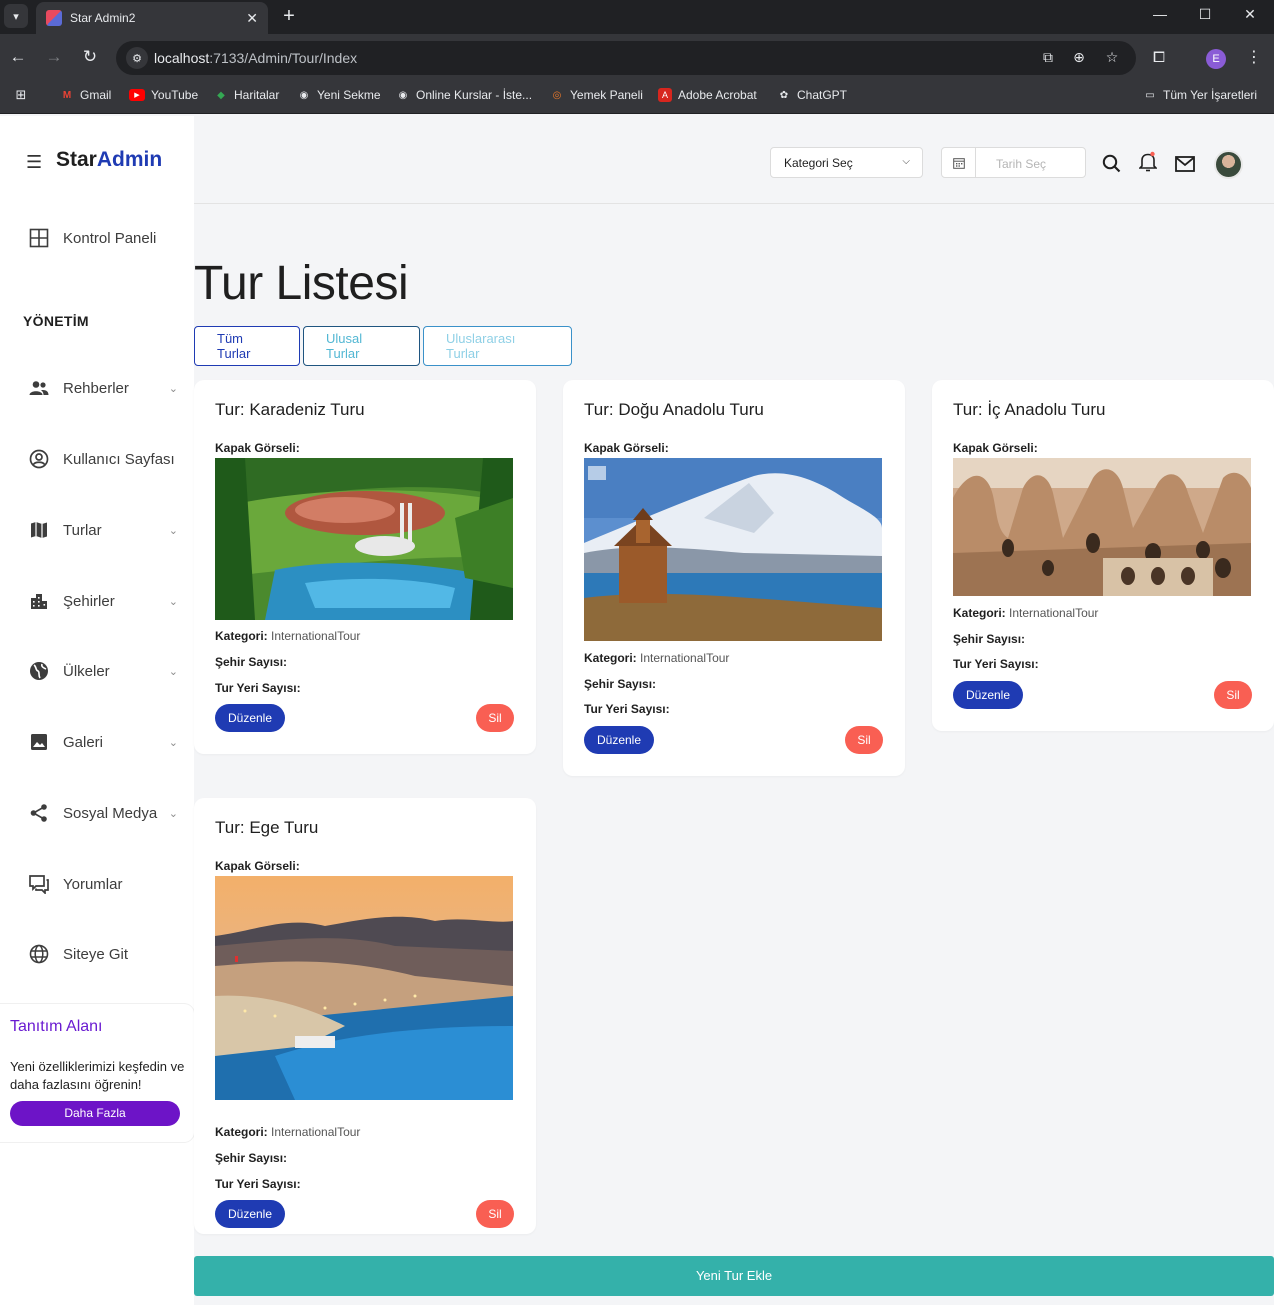 The height and width of the screenshot is (1305, 1274). Describe the element at coordinates (1228, 164) in the screenshot. I see `user-avatar` at that location.